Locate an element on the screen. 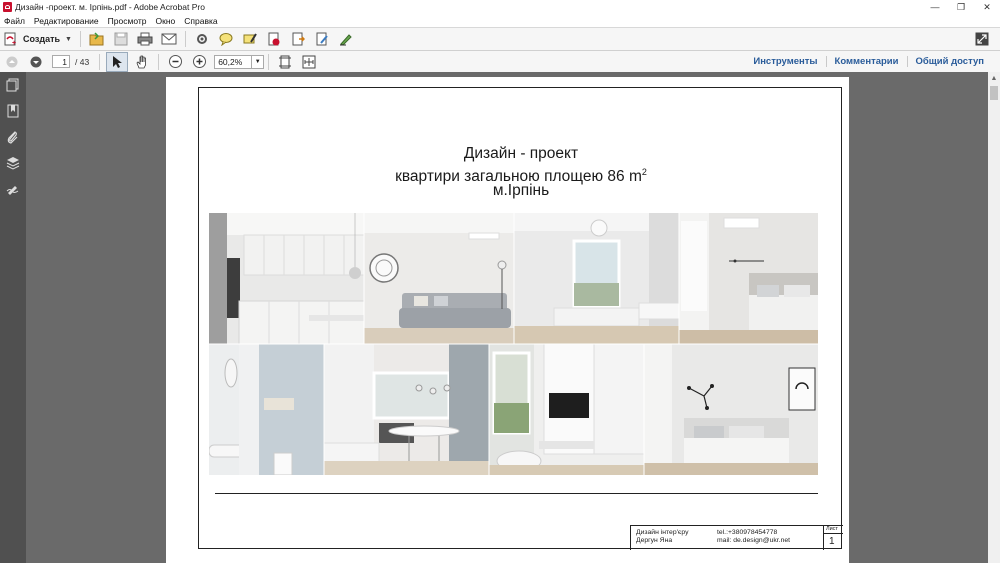 The image size is (1000, 563). comments-panel-link: Комментарии is located at coordinates (866, 61).